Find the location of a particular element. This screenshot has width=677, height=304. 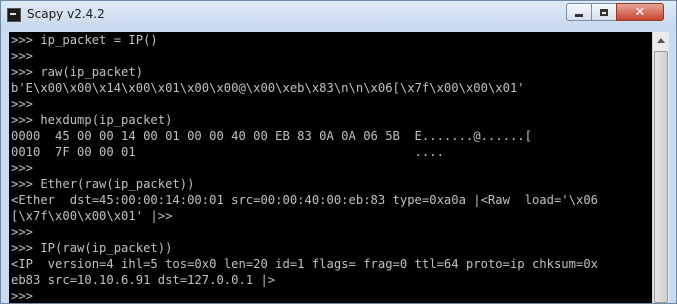

minimize-icon is located at coordinates (579, 15).